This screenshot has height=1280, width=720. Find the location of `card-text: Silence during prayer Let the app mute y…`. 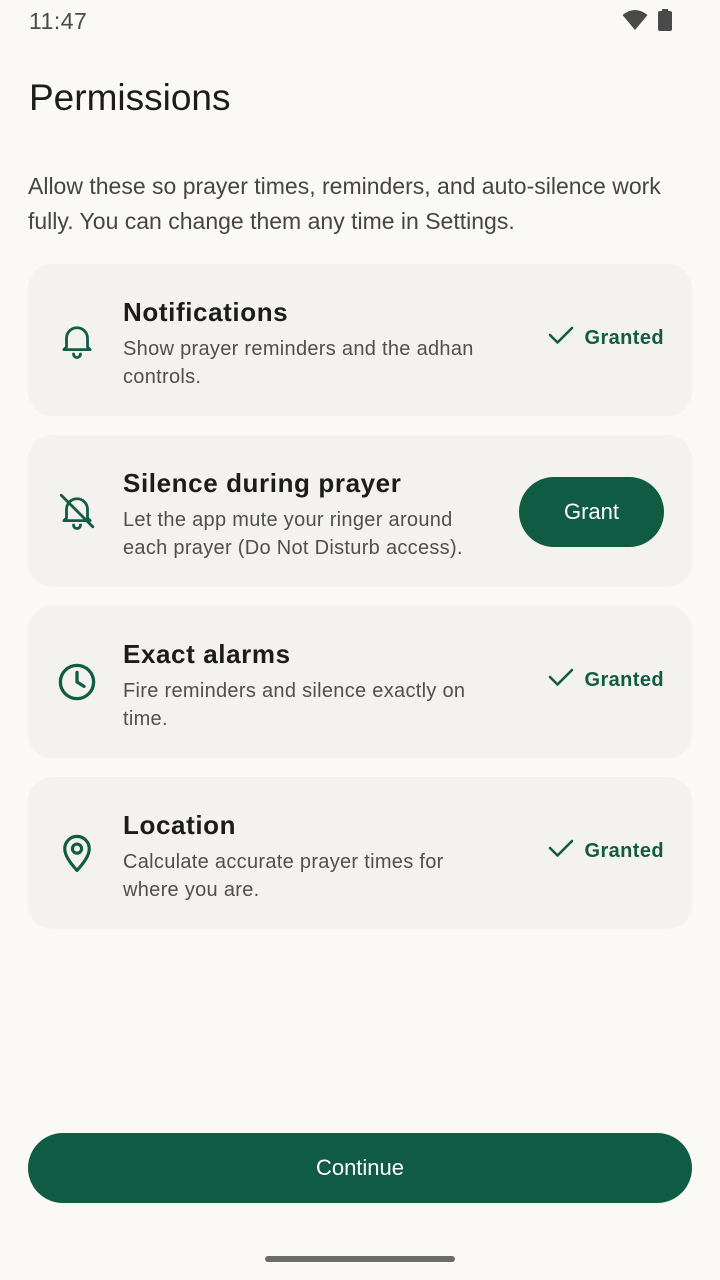

card-text: Silence during prayer Let the app mute y… is located at coordinates (313, 514).